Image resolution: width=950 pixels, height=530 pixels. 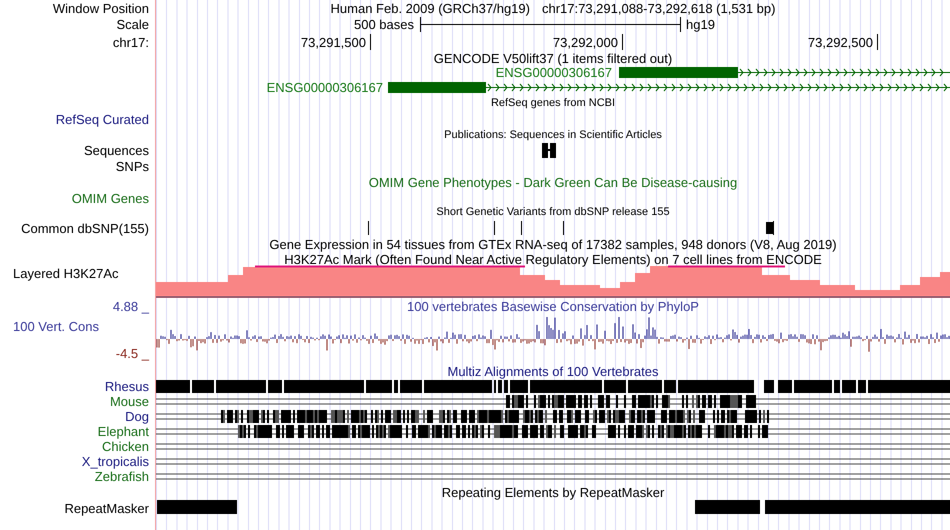 What do you see at coordinates (553, 212) in the screenshot?
I see `track-title: Short Genetic Variants from dbSNP release 155` at bounding box center [553, 212].